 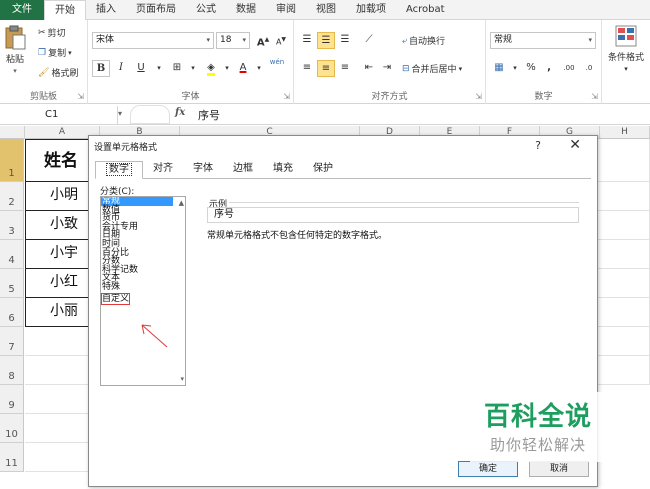 I want to click on percent-button: %, so click(x=531, y=68).